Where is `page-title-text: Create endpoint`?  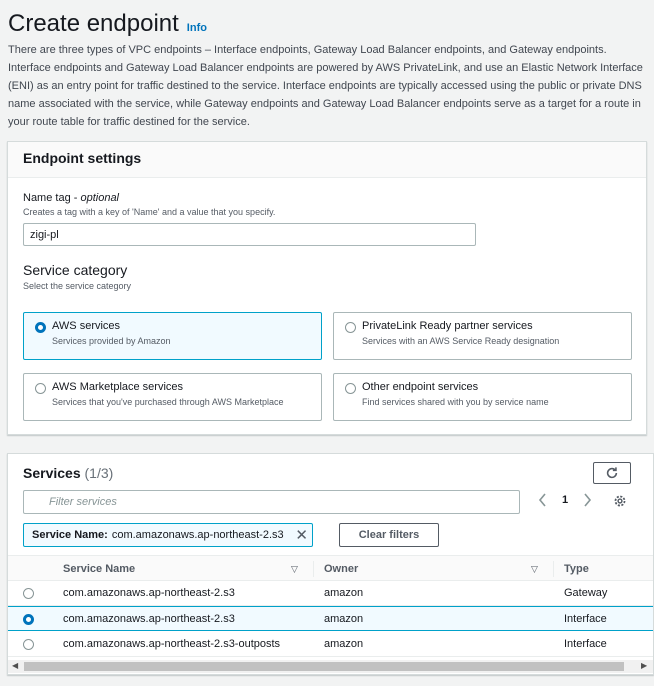 page-title-text: Create endpoint is located at coordinates (93, 23).